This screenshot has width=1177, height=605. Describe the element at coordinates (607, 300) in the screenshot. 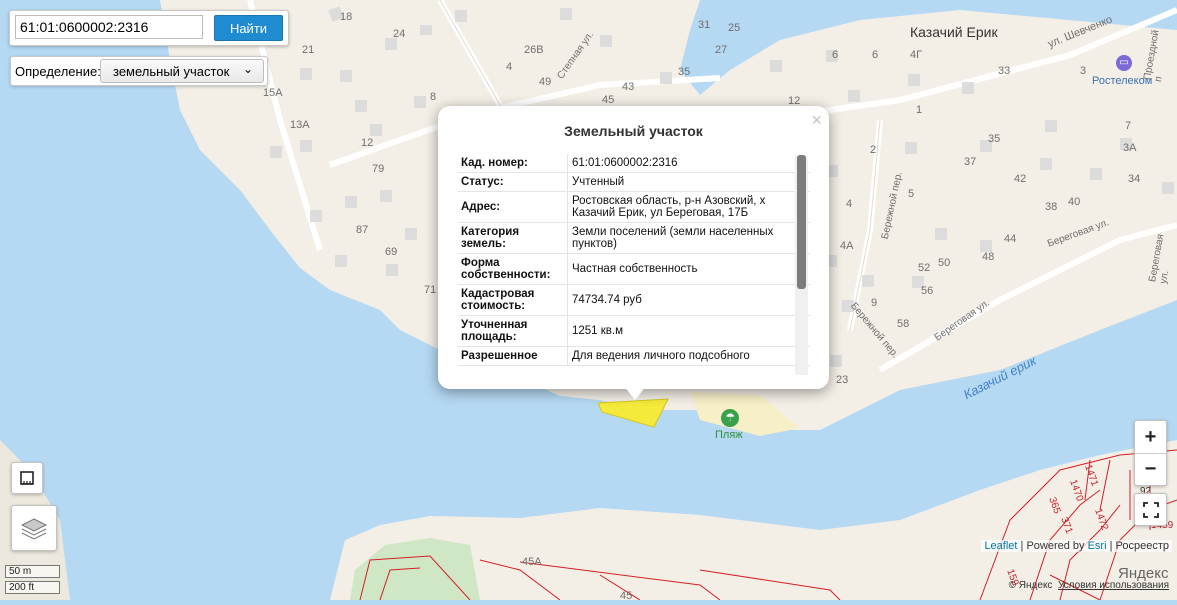

I see `row-value: 74734.74 руб` at that location.